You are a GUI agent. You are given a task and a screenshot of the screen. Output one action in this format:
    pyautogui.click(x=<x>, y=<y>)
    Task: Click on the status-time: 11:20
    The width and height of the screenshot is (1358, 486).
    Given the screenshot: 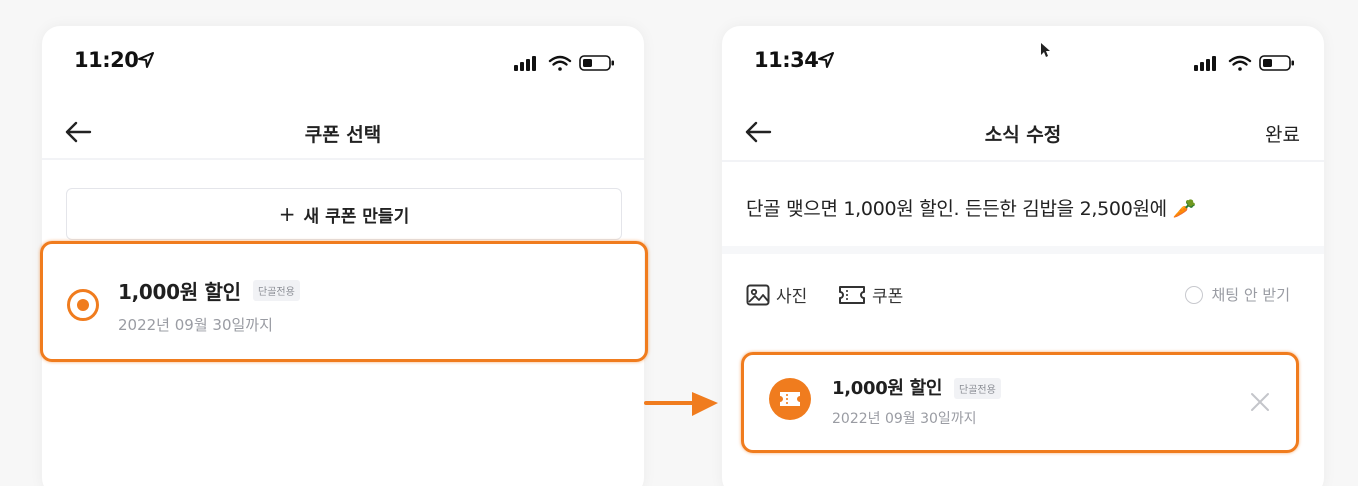 What is the action you would take?
    pyautogui.click(x=106, y=60)
    